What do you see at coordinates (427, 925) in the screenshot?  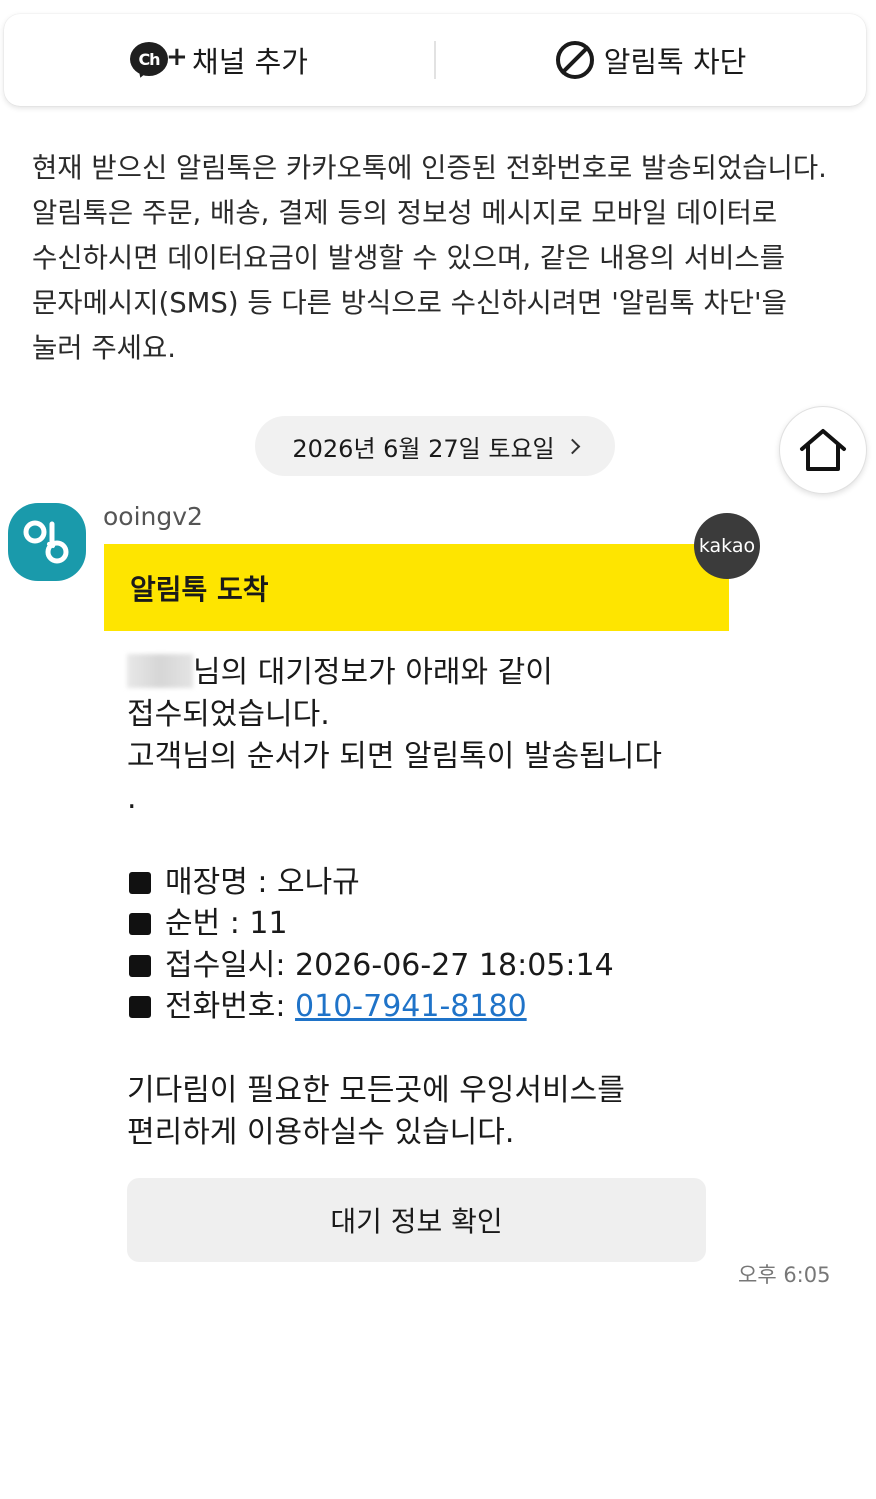 I see `info-row-number: 순번 : 11` at bounding box center [427, 925].